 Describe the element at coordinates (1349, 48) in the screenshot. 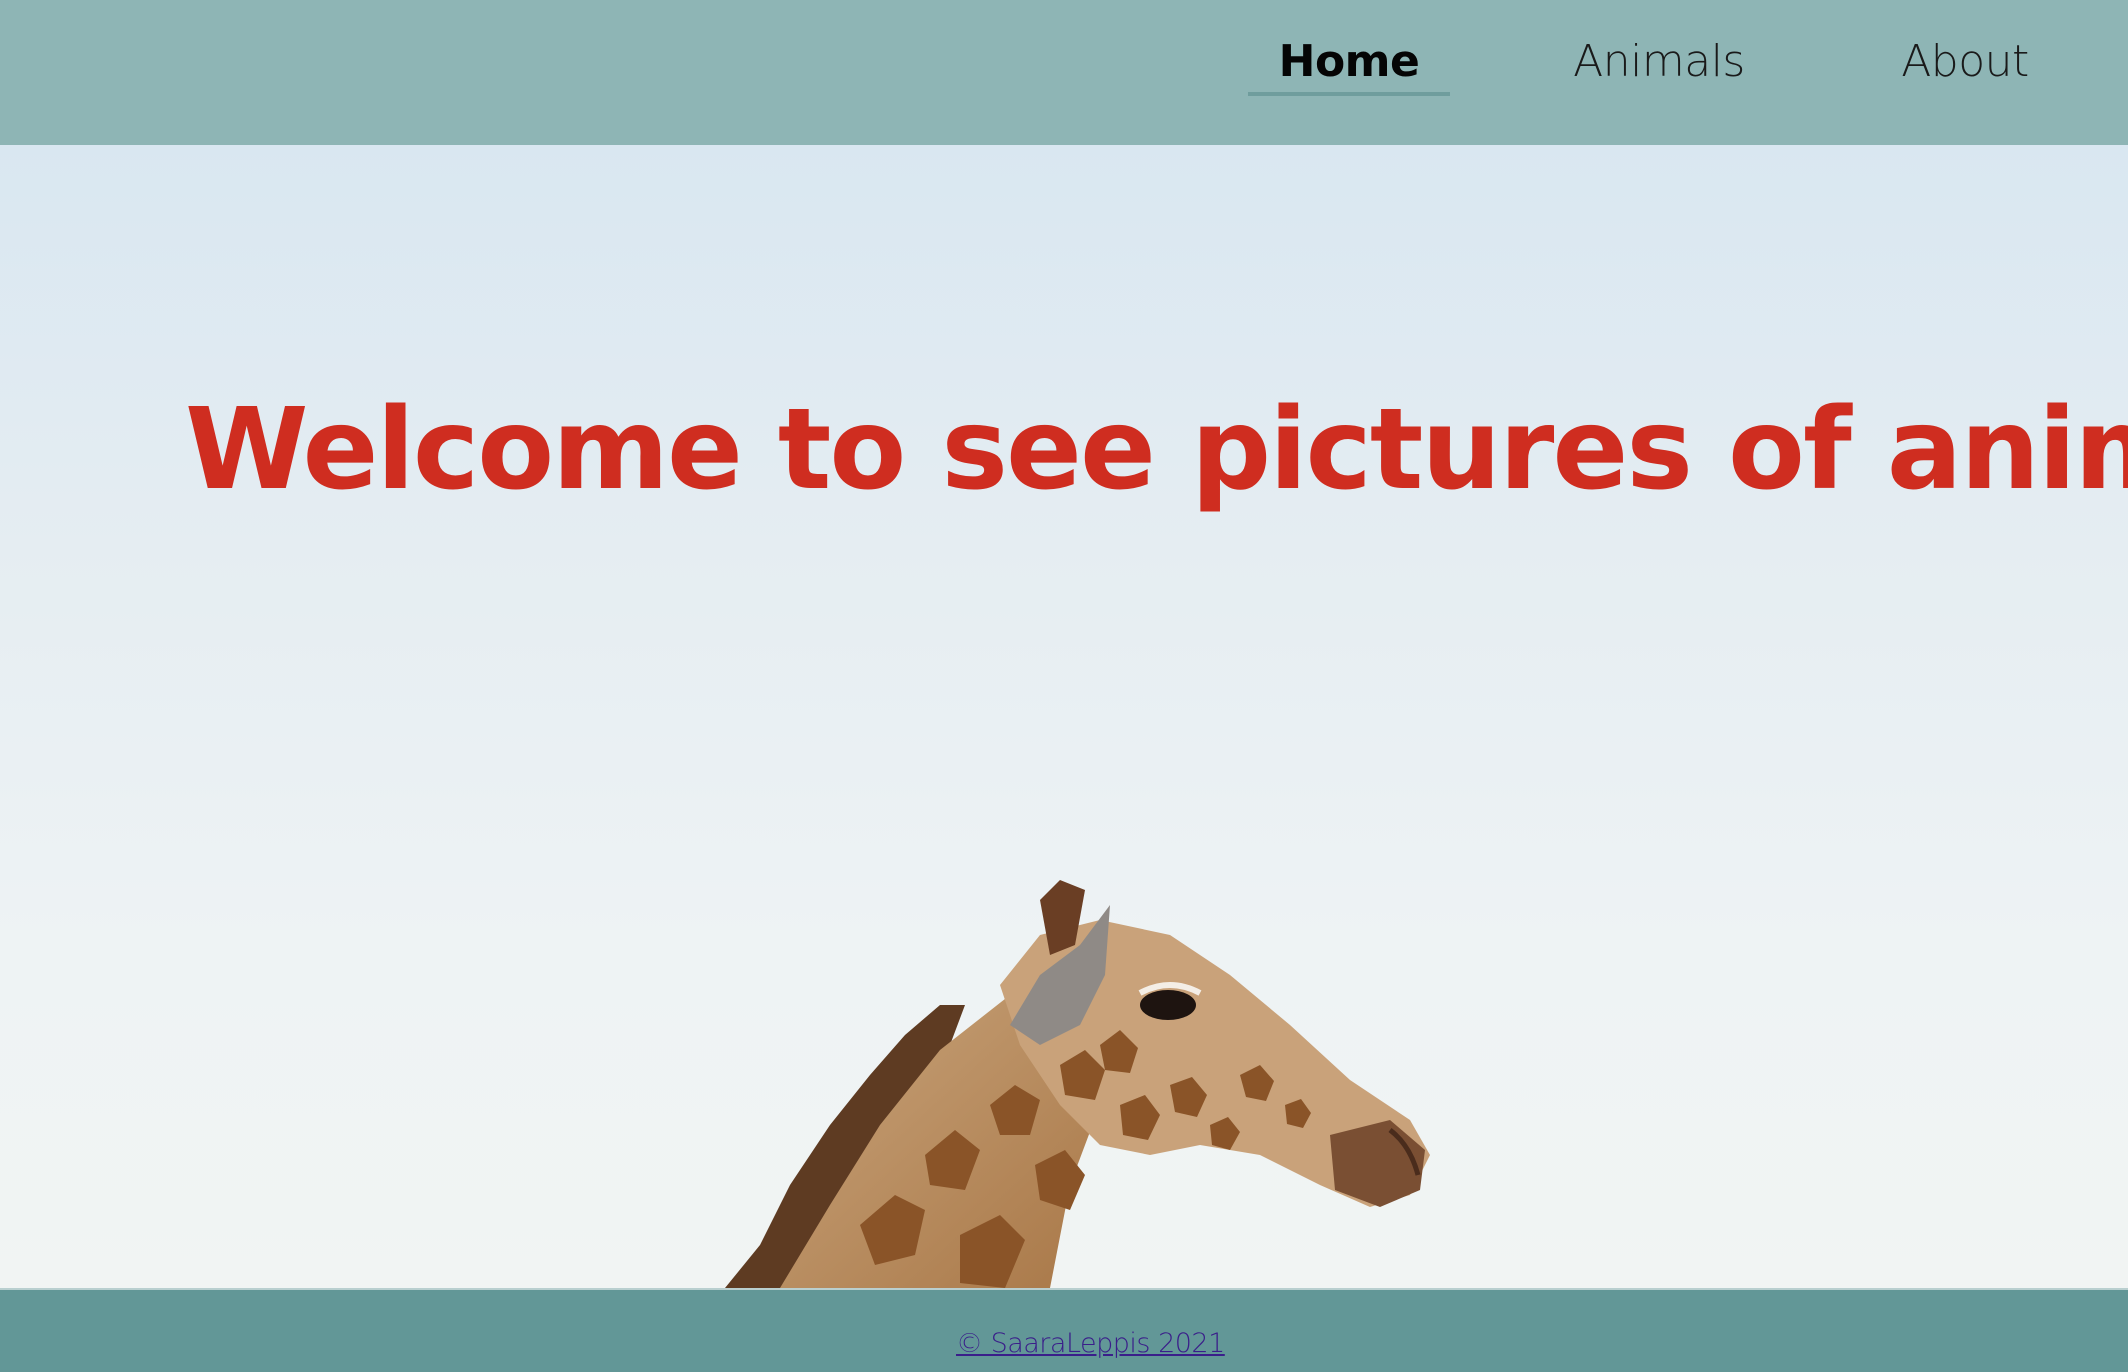

I see `nav-link-home: Home` at that location.